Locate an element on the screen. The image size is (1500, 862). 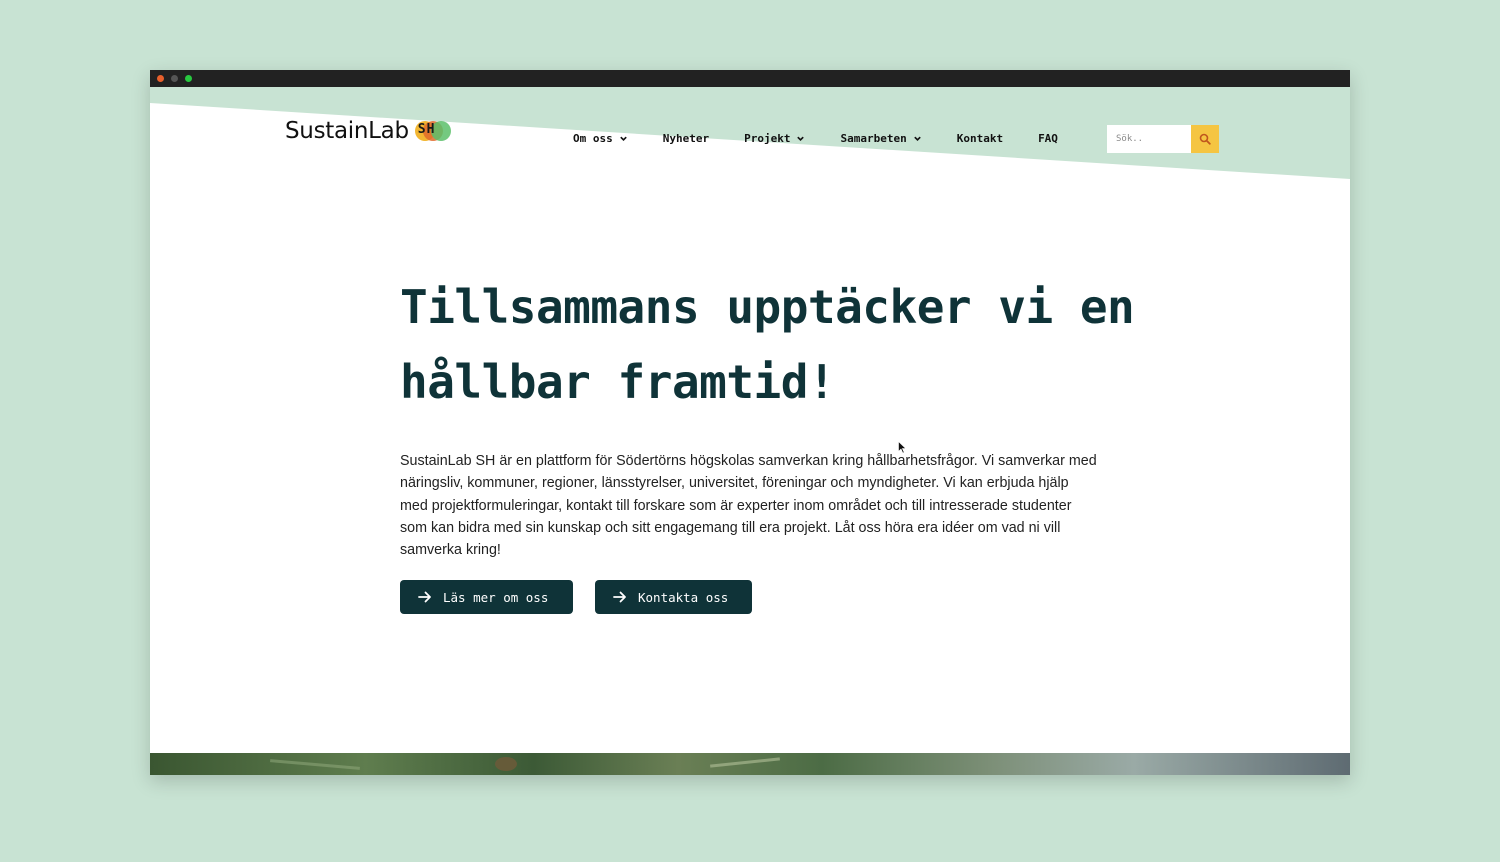
nav-item-label: Projekt is located at coordinates (767, 138).